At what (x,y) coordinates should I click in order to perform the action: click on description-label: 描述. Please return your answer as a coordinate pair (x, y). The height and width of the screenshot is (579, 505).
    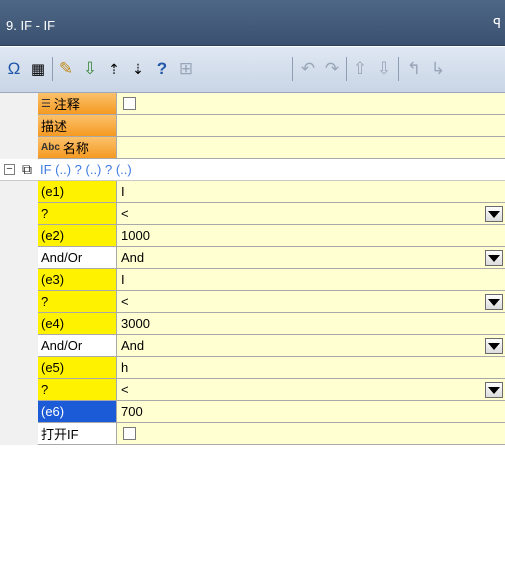
    Looking at the image, I should click on (77, 126).